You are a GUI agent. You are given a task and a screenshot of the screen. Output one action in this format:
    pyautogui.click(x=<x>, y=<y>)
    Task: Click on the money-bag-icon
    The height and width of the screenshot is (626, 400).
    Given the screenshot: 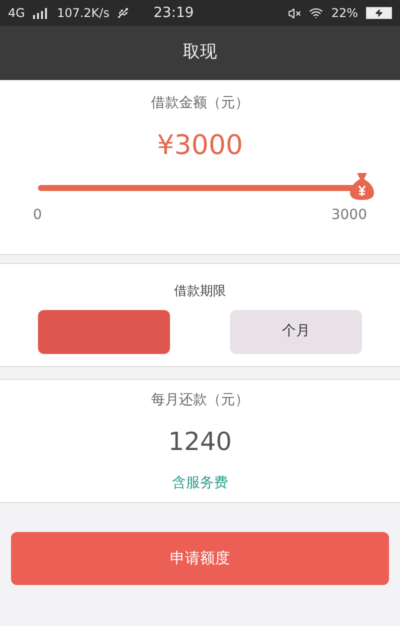 What is the action you would take?
    pyautogui.click(x=362, y=185)
    